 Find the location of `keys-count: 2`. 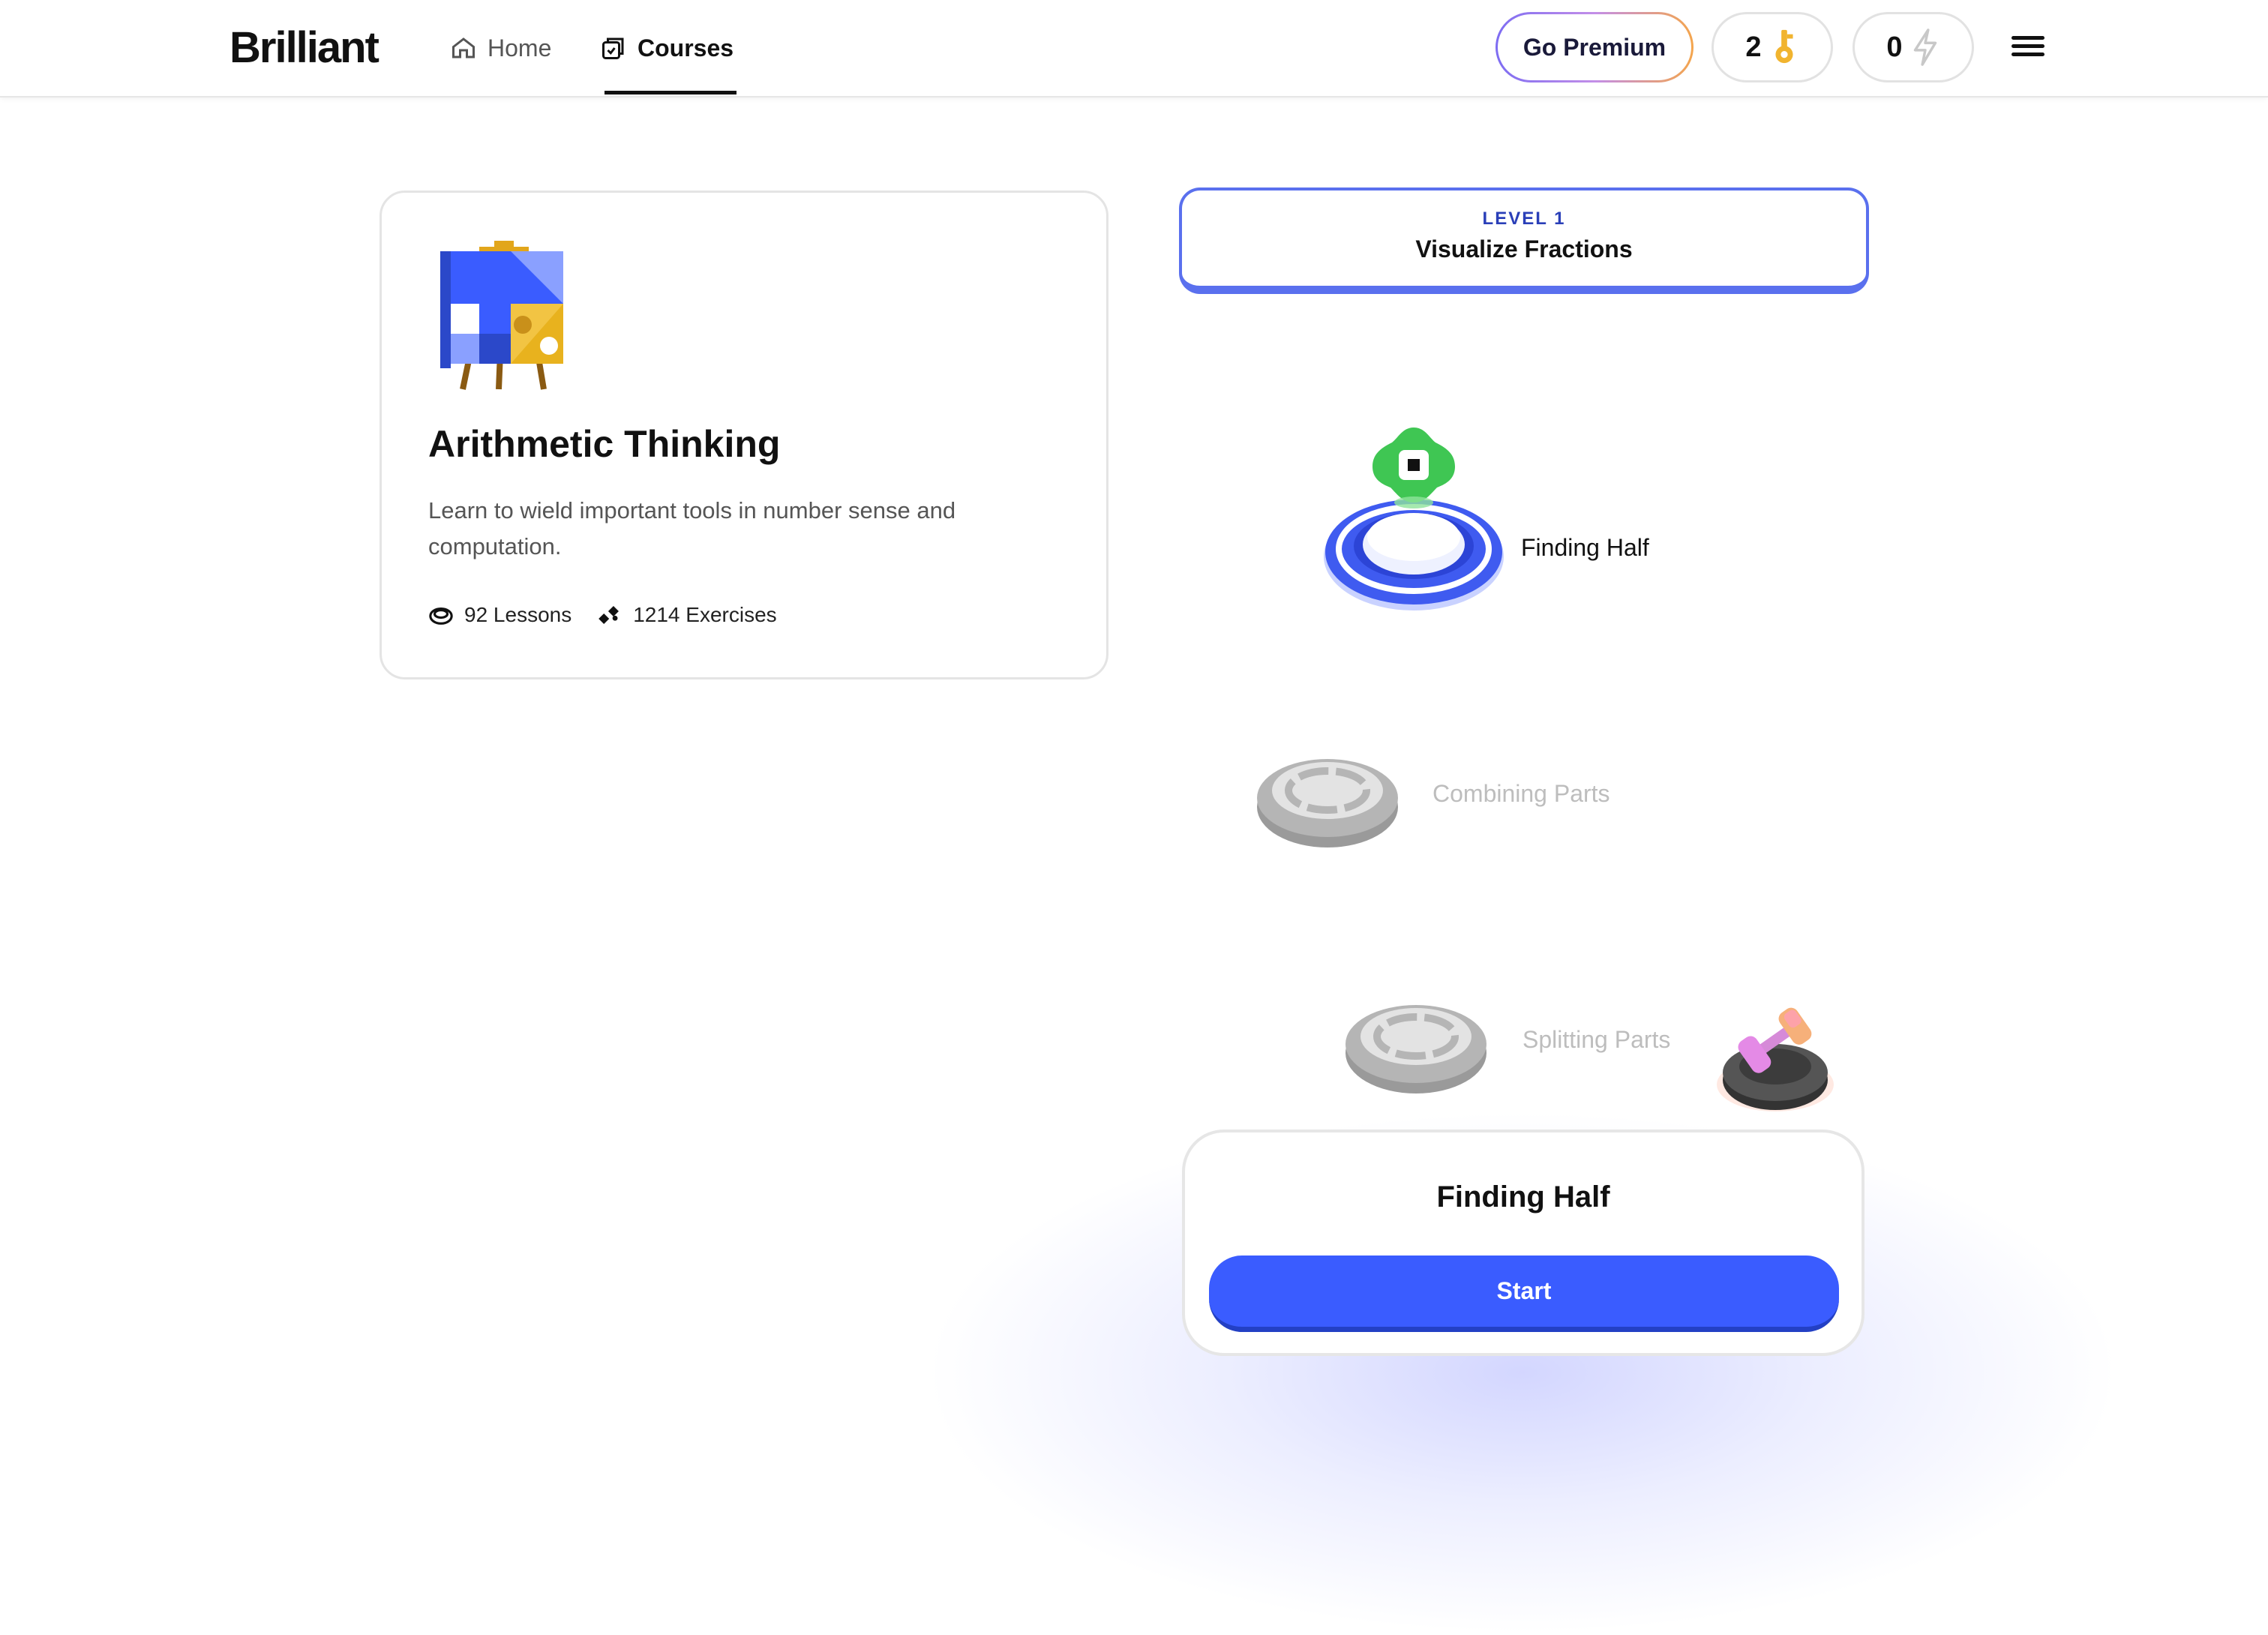

keys-count: 2 is located at coordinates (1753, 47).